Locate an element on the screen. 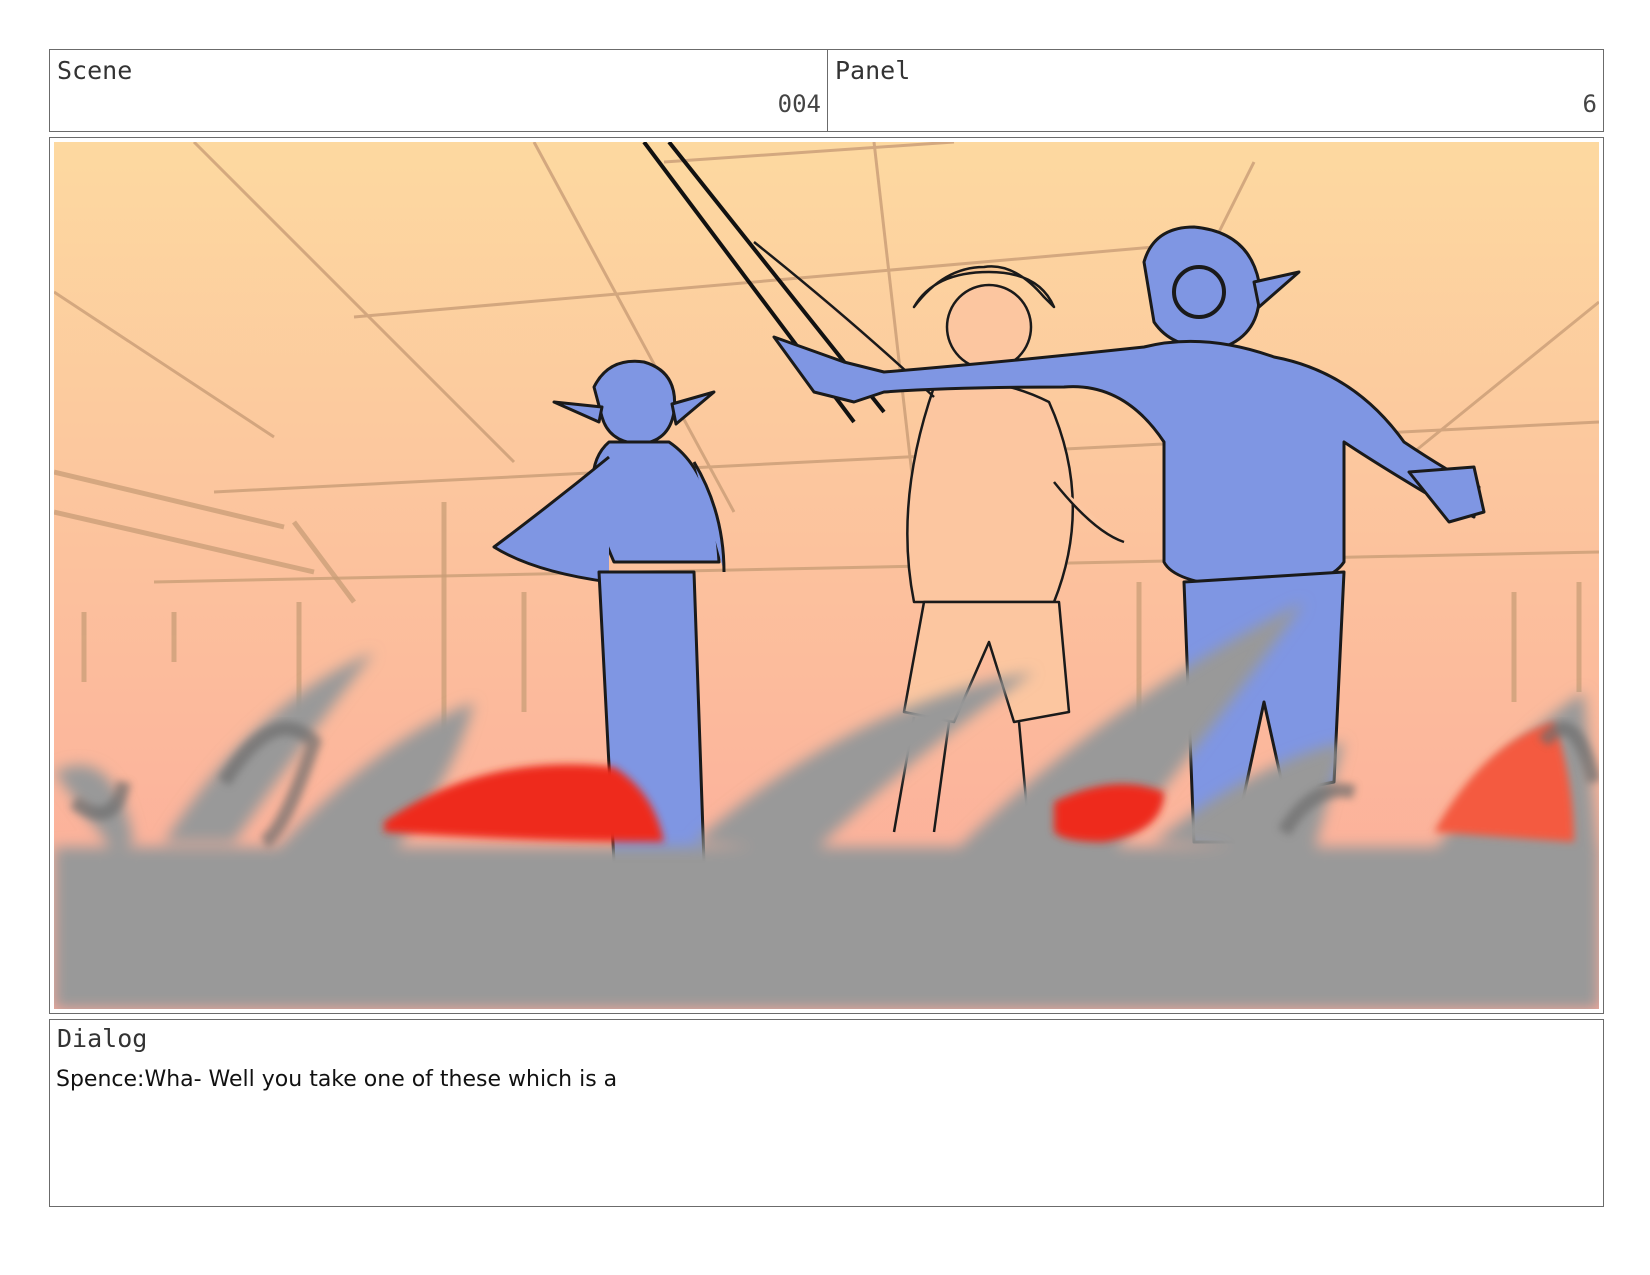  scene-label: Scene is located at coordinates (95, 70).